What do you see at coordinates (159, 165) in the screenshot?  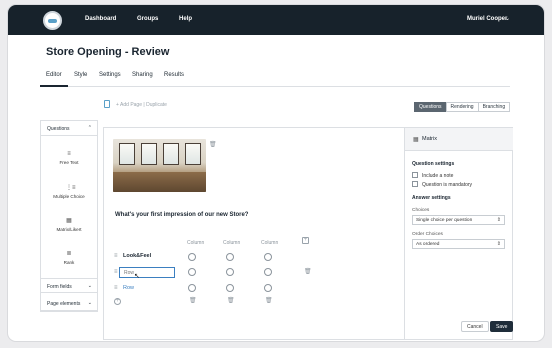 I see `store-photo` at bounding box center [159, 165].